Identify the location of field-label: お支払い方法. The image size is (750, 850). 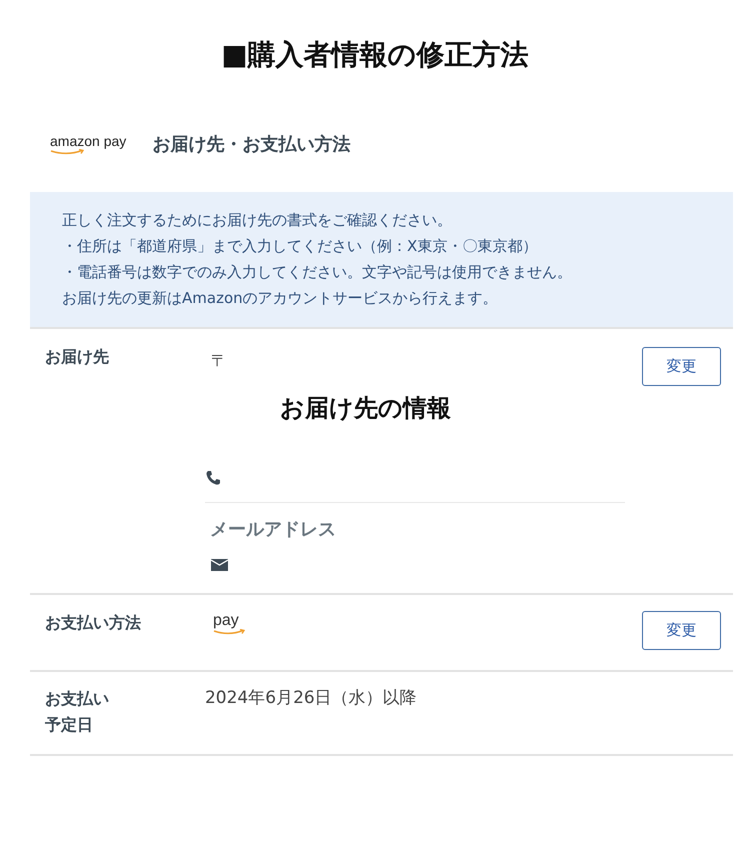
(93, 623).